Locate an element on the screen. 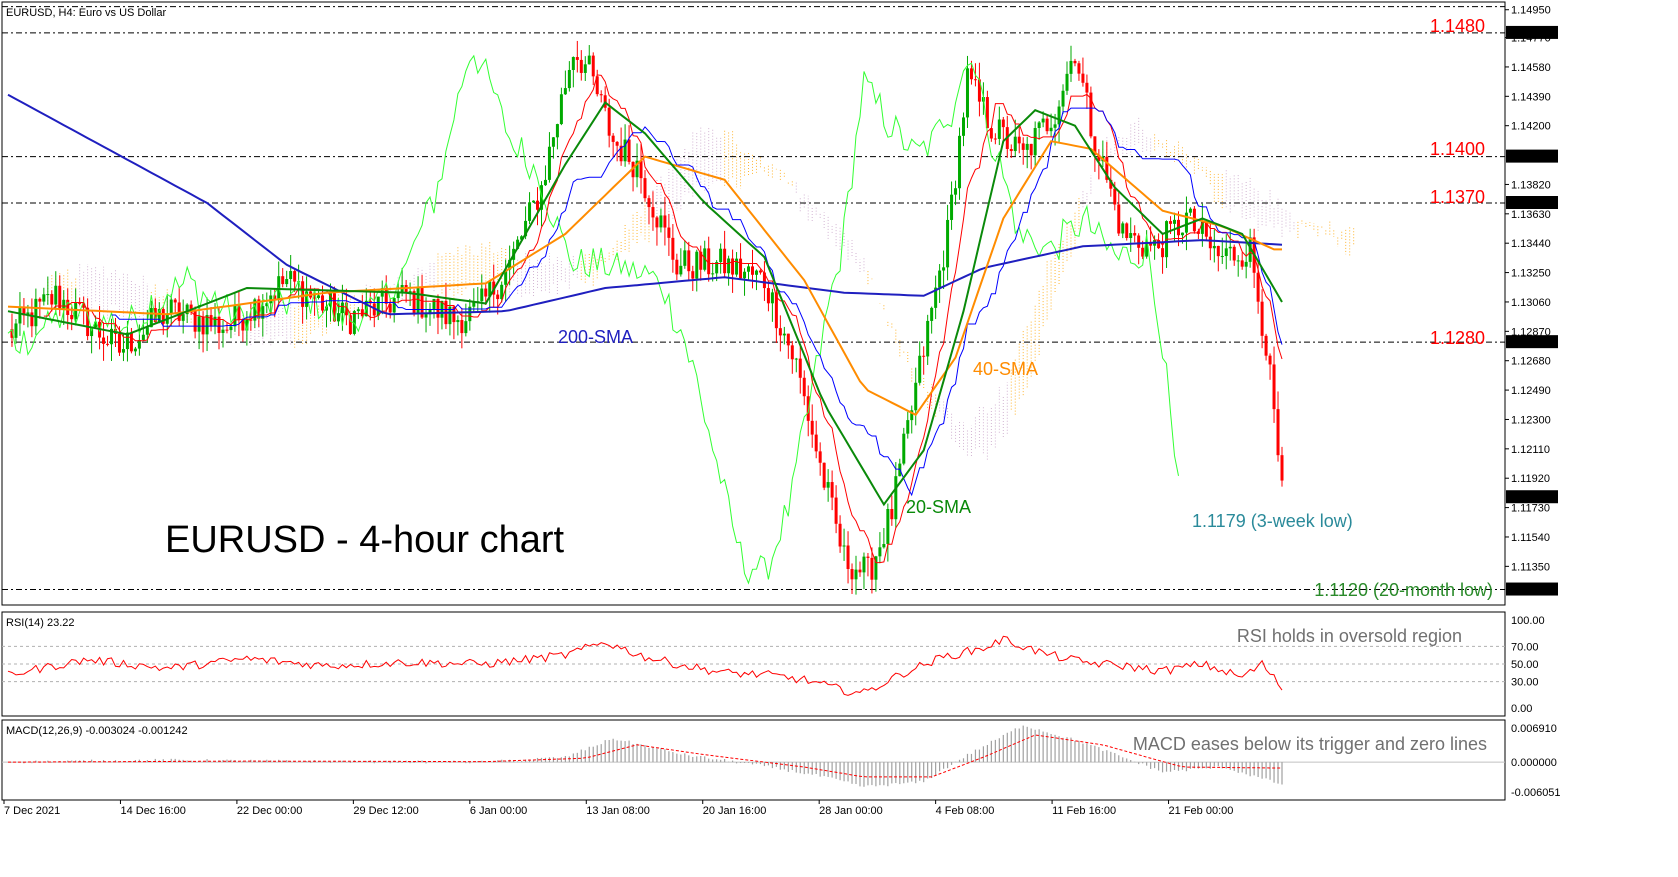 The width and height of the screenshot is (1678, 877). rsi-annotation: RSI holds in oversold region is located at coordinates (1349, 636).